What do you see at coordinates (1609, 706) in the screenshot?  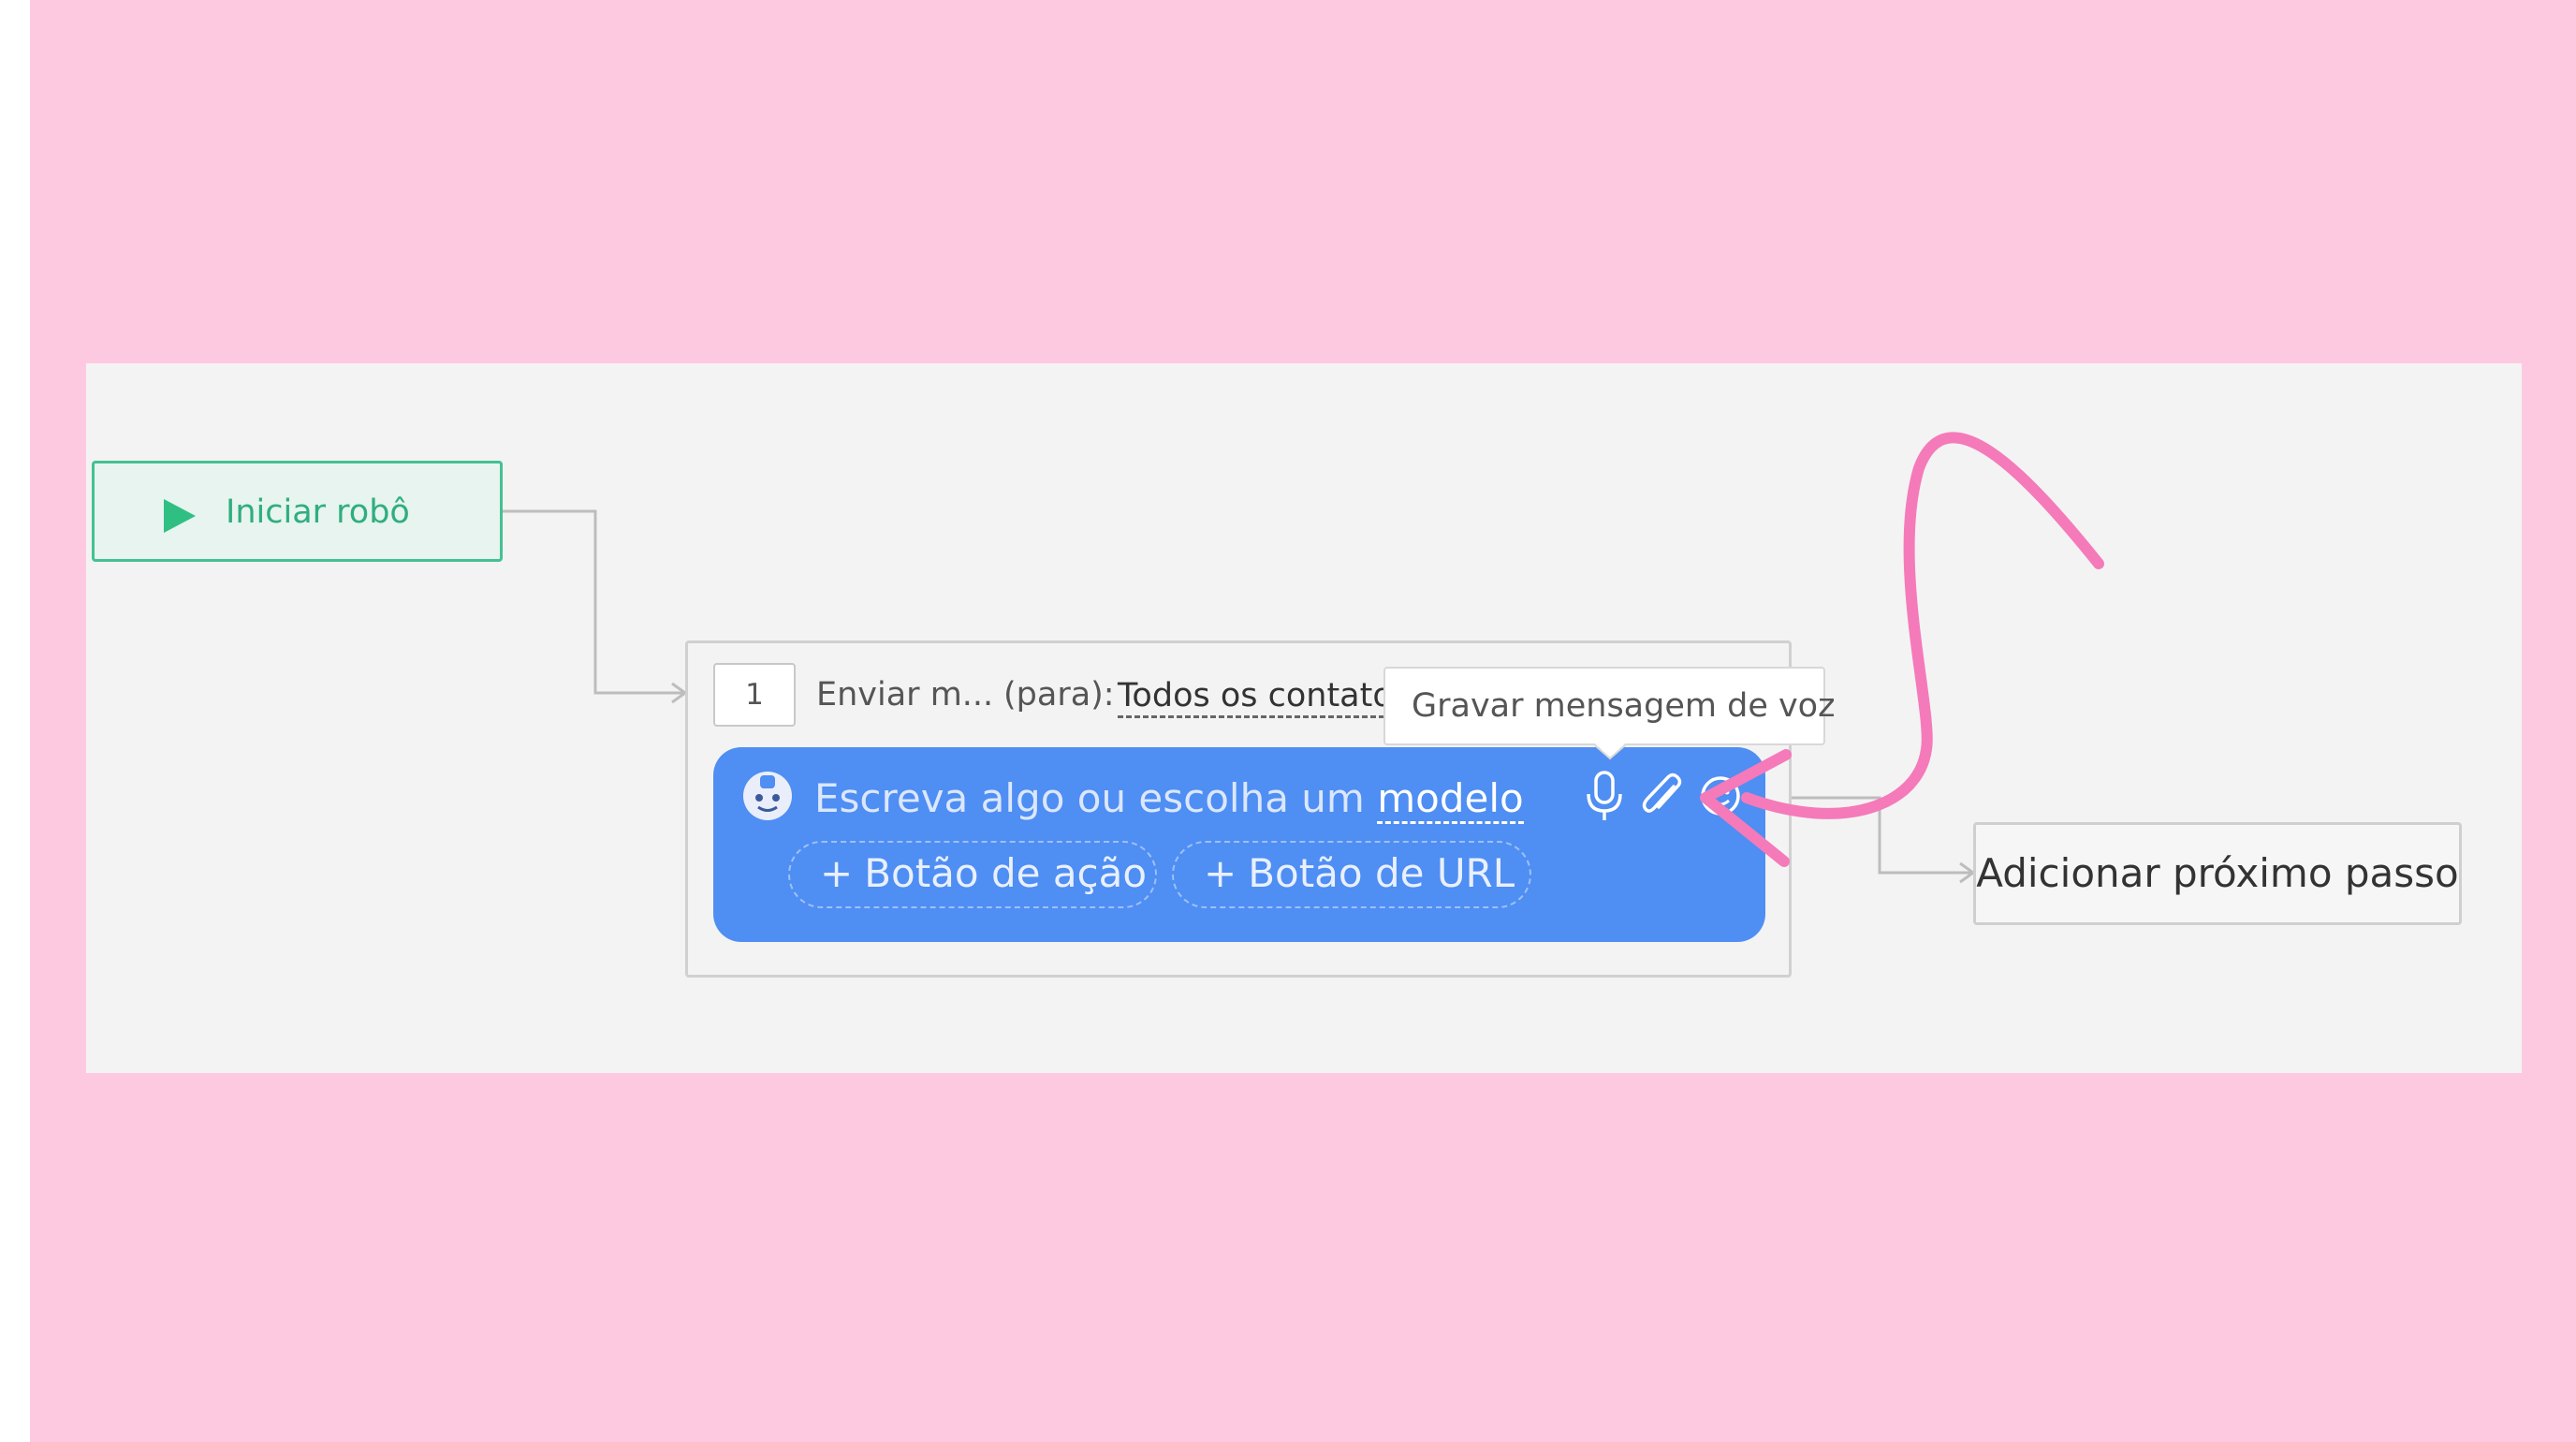 I see `voice-message-tooltip: Gravar mensagem de voz` at bounding box center [1609, 706].